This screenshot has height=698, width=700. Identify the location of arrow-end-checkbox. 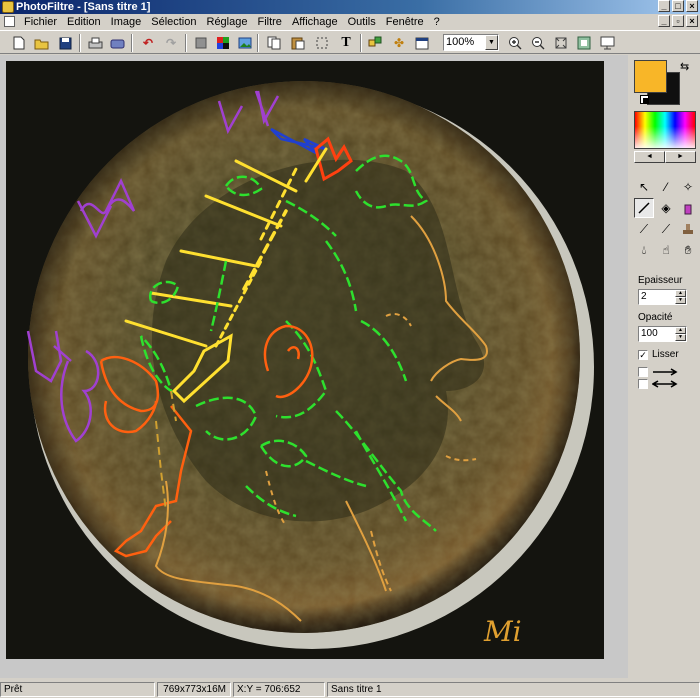
(643, 372).